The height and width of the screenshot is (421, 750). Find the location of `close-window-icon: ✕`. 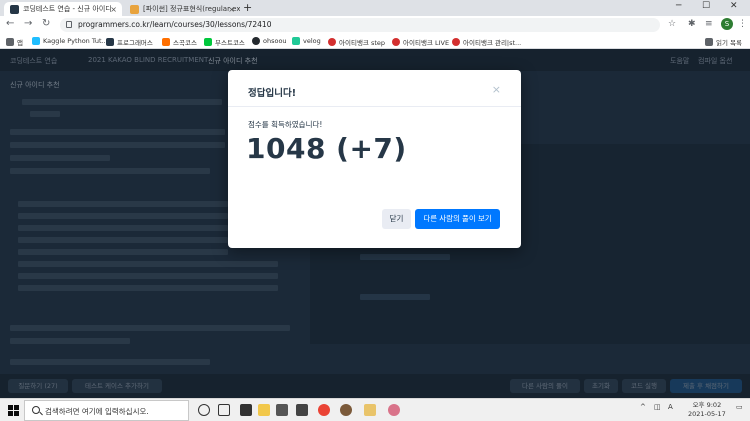

close-window-icon: ✕ is located at coordinates (734, 6).